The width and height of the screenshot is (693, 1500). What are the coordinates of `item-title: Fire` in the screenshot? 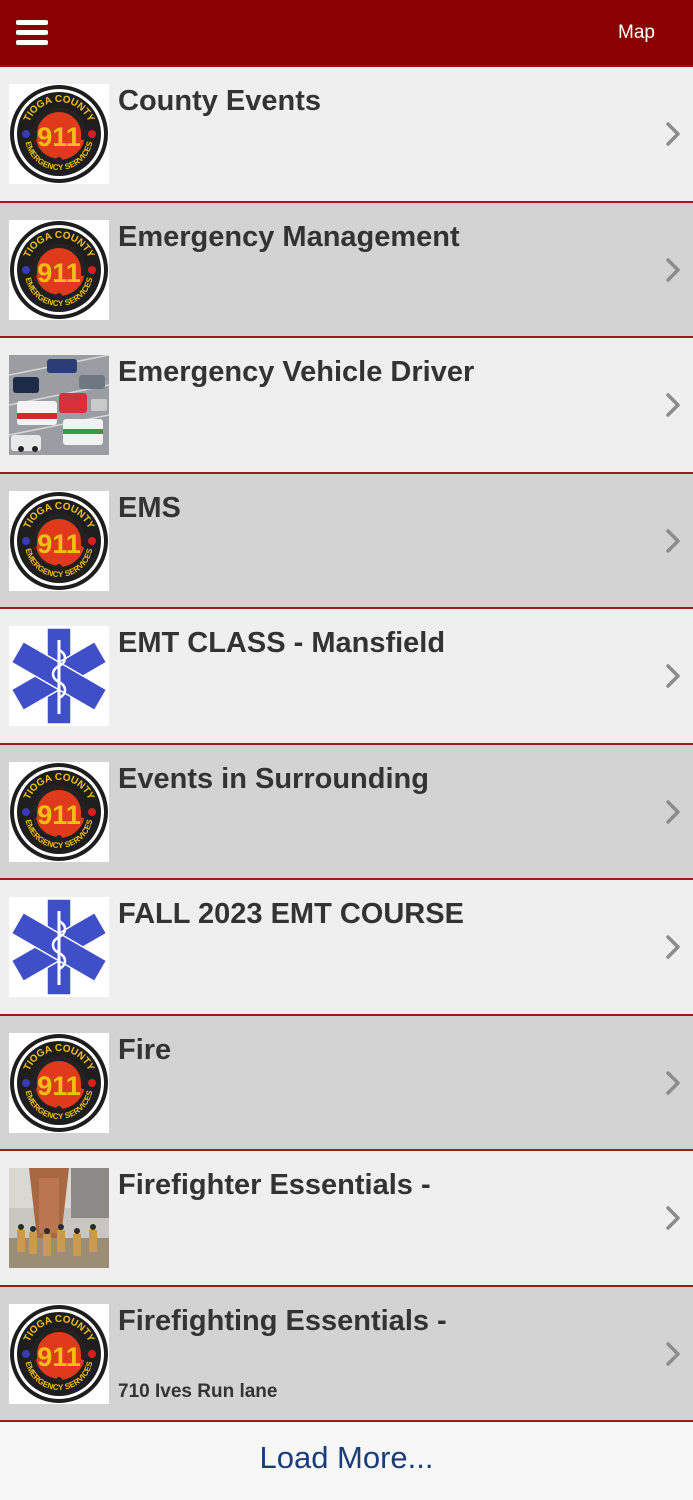 It's located at (145, 1049).